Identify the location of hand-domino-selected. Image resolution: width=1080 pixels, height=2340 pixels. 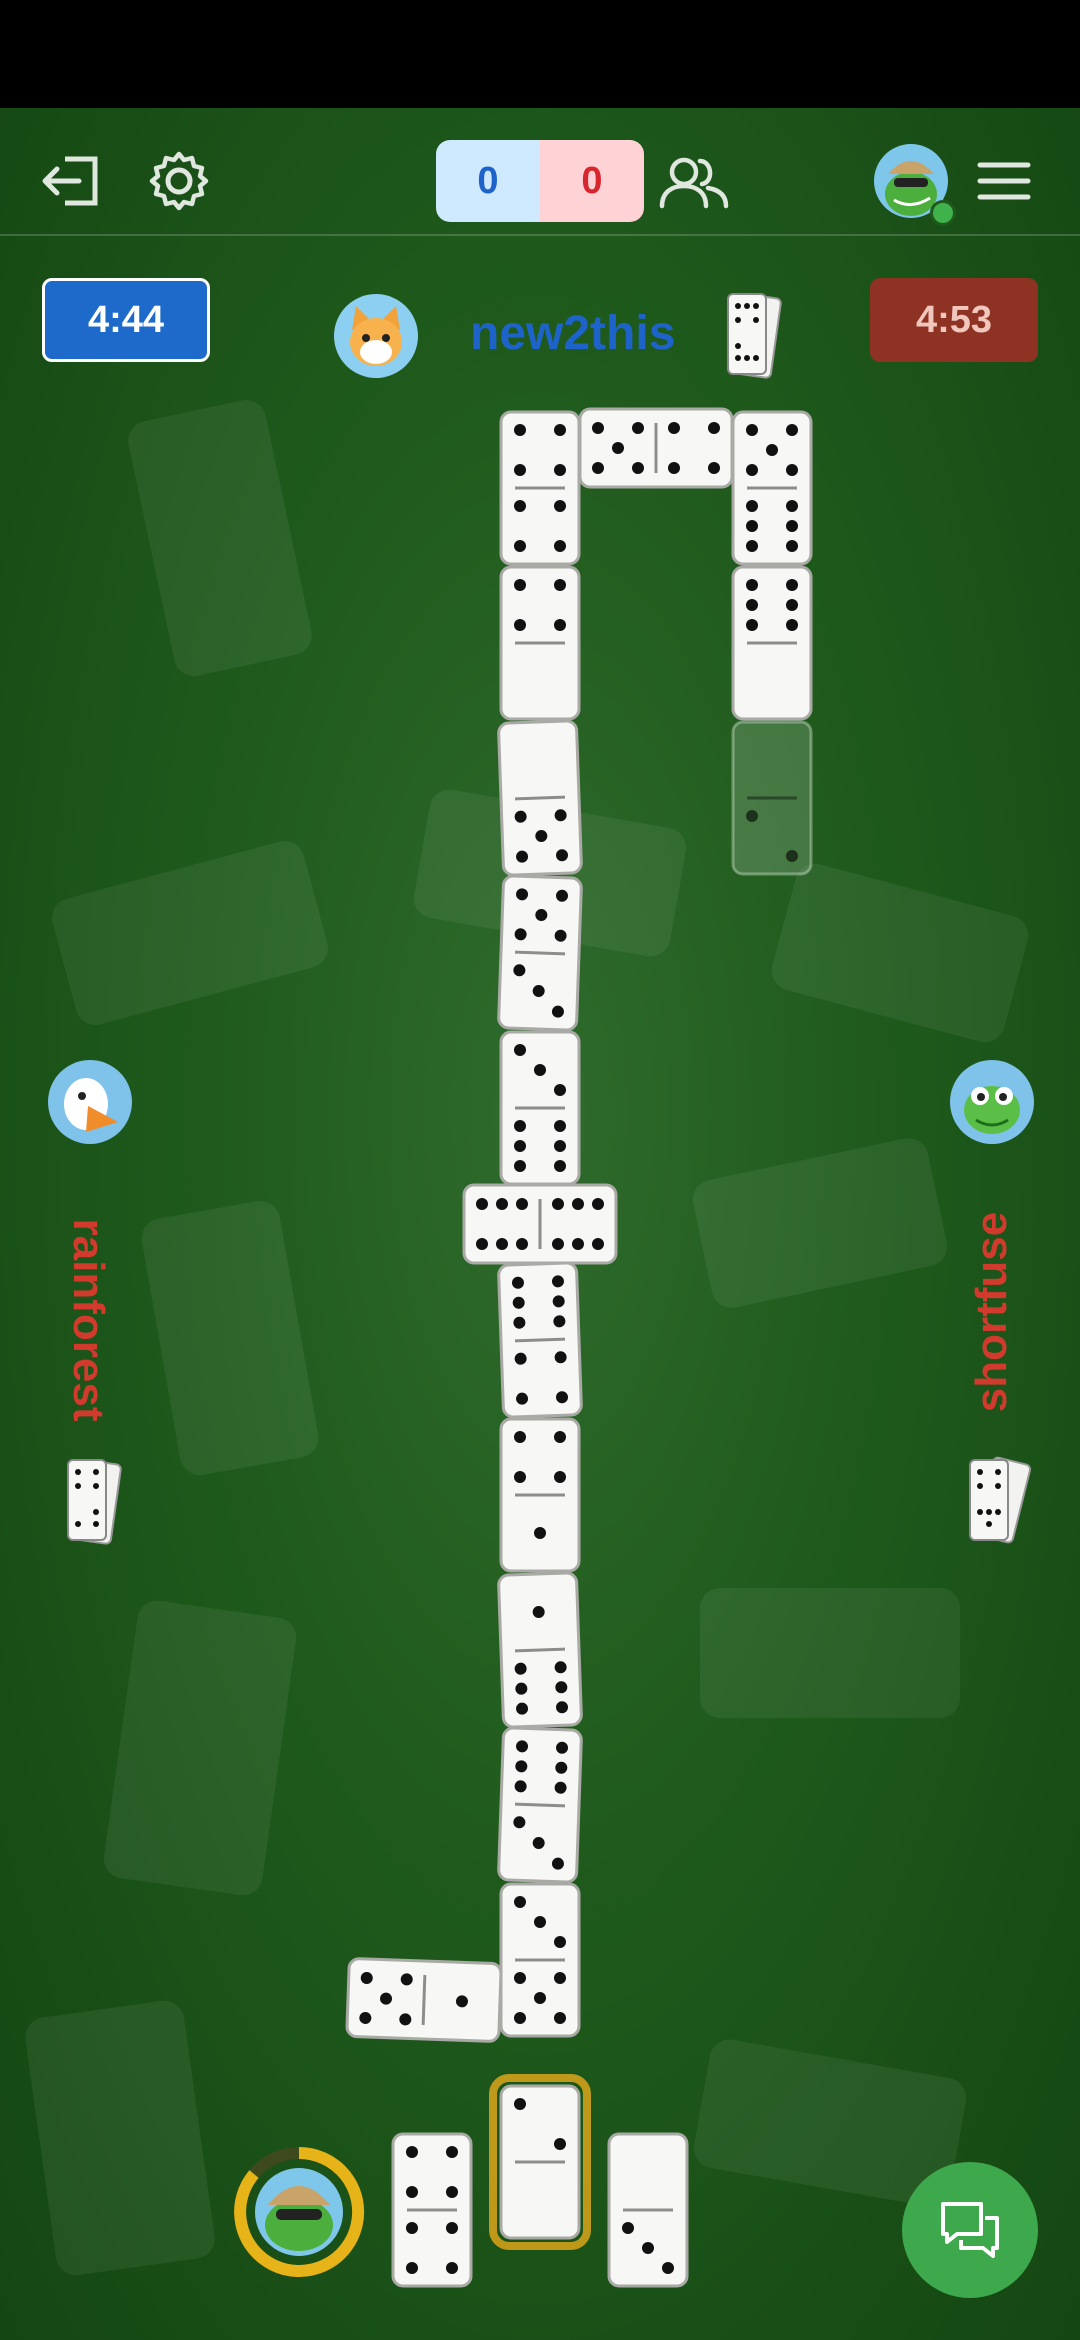
(540, 2162).